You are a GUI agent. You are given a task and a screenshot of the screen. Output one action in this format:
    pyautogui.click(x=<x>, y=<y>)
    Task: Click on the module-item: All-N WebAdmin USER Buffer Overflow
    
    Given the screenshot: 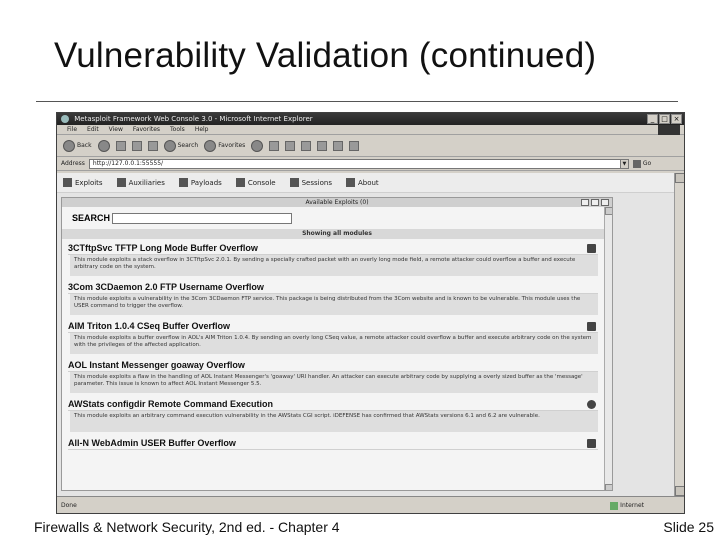 What is the action you would take?
    pyautogui.click(x=337, y=443)
    